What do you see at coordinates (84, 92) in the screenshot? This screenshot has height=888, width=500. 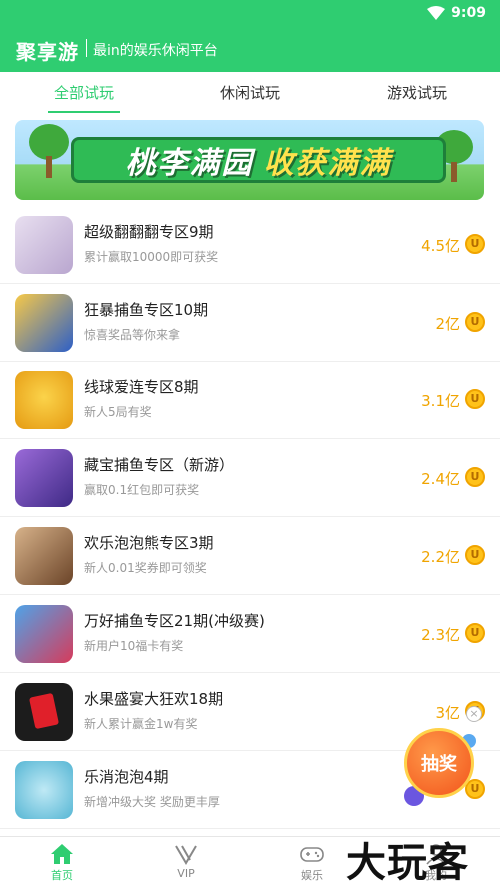 I see `tab-all-trials: 全部试玩` at bounding box center [84, 92].